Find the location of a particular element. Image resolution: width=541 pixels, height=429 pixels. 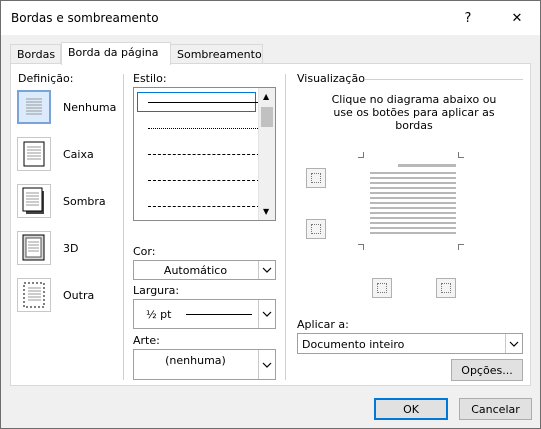

color-dropdown: Automático is located at coordinates (204, 270).